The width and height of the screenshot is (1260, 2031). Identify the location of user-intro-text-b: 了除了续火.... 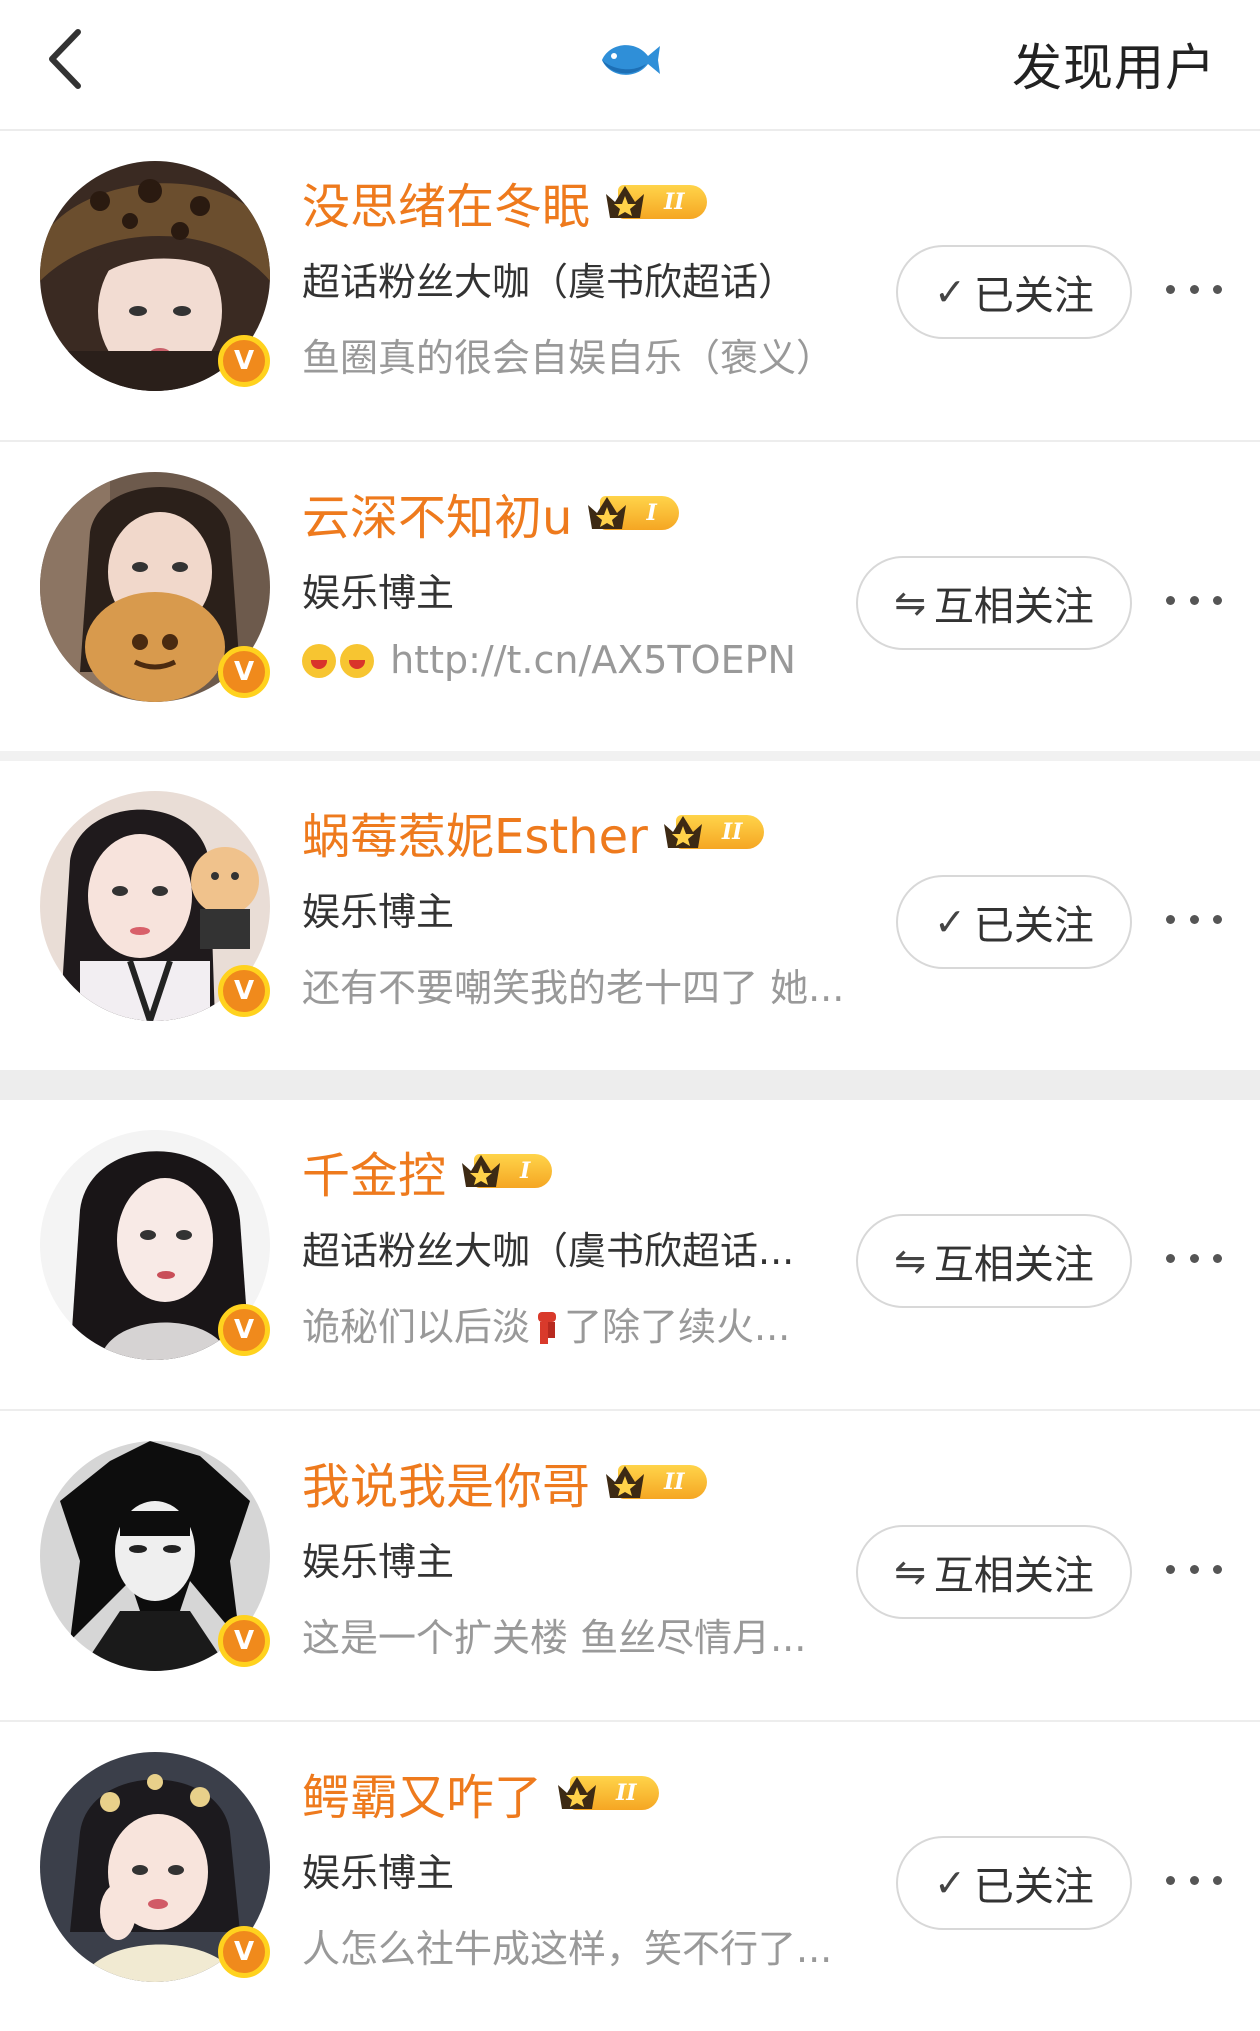
(677, 1327).